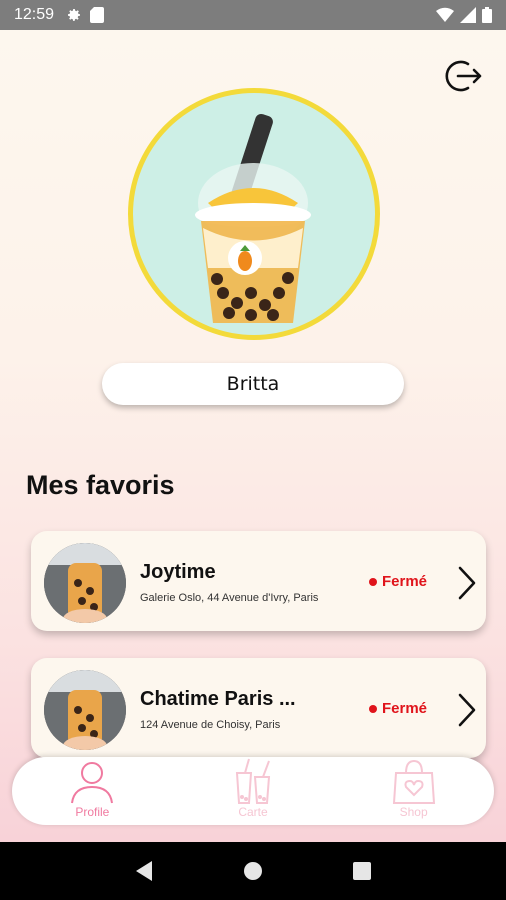  Describe the element at coordinates (100, 485) in the screenshot. I see `favorites-title: Mes favoris` at that location.